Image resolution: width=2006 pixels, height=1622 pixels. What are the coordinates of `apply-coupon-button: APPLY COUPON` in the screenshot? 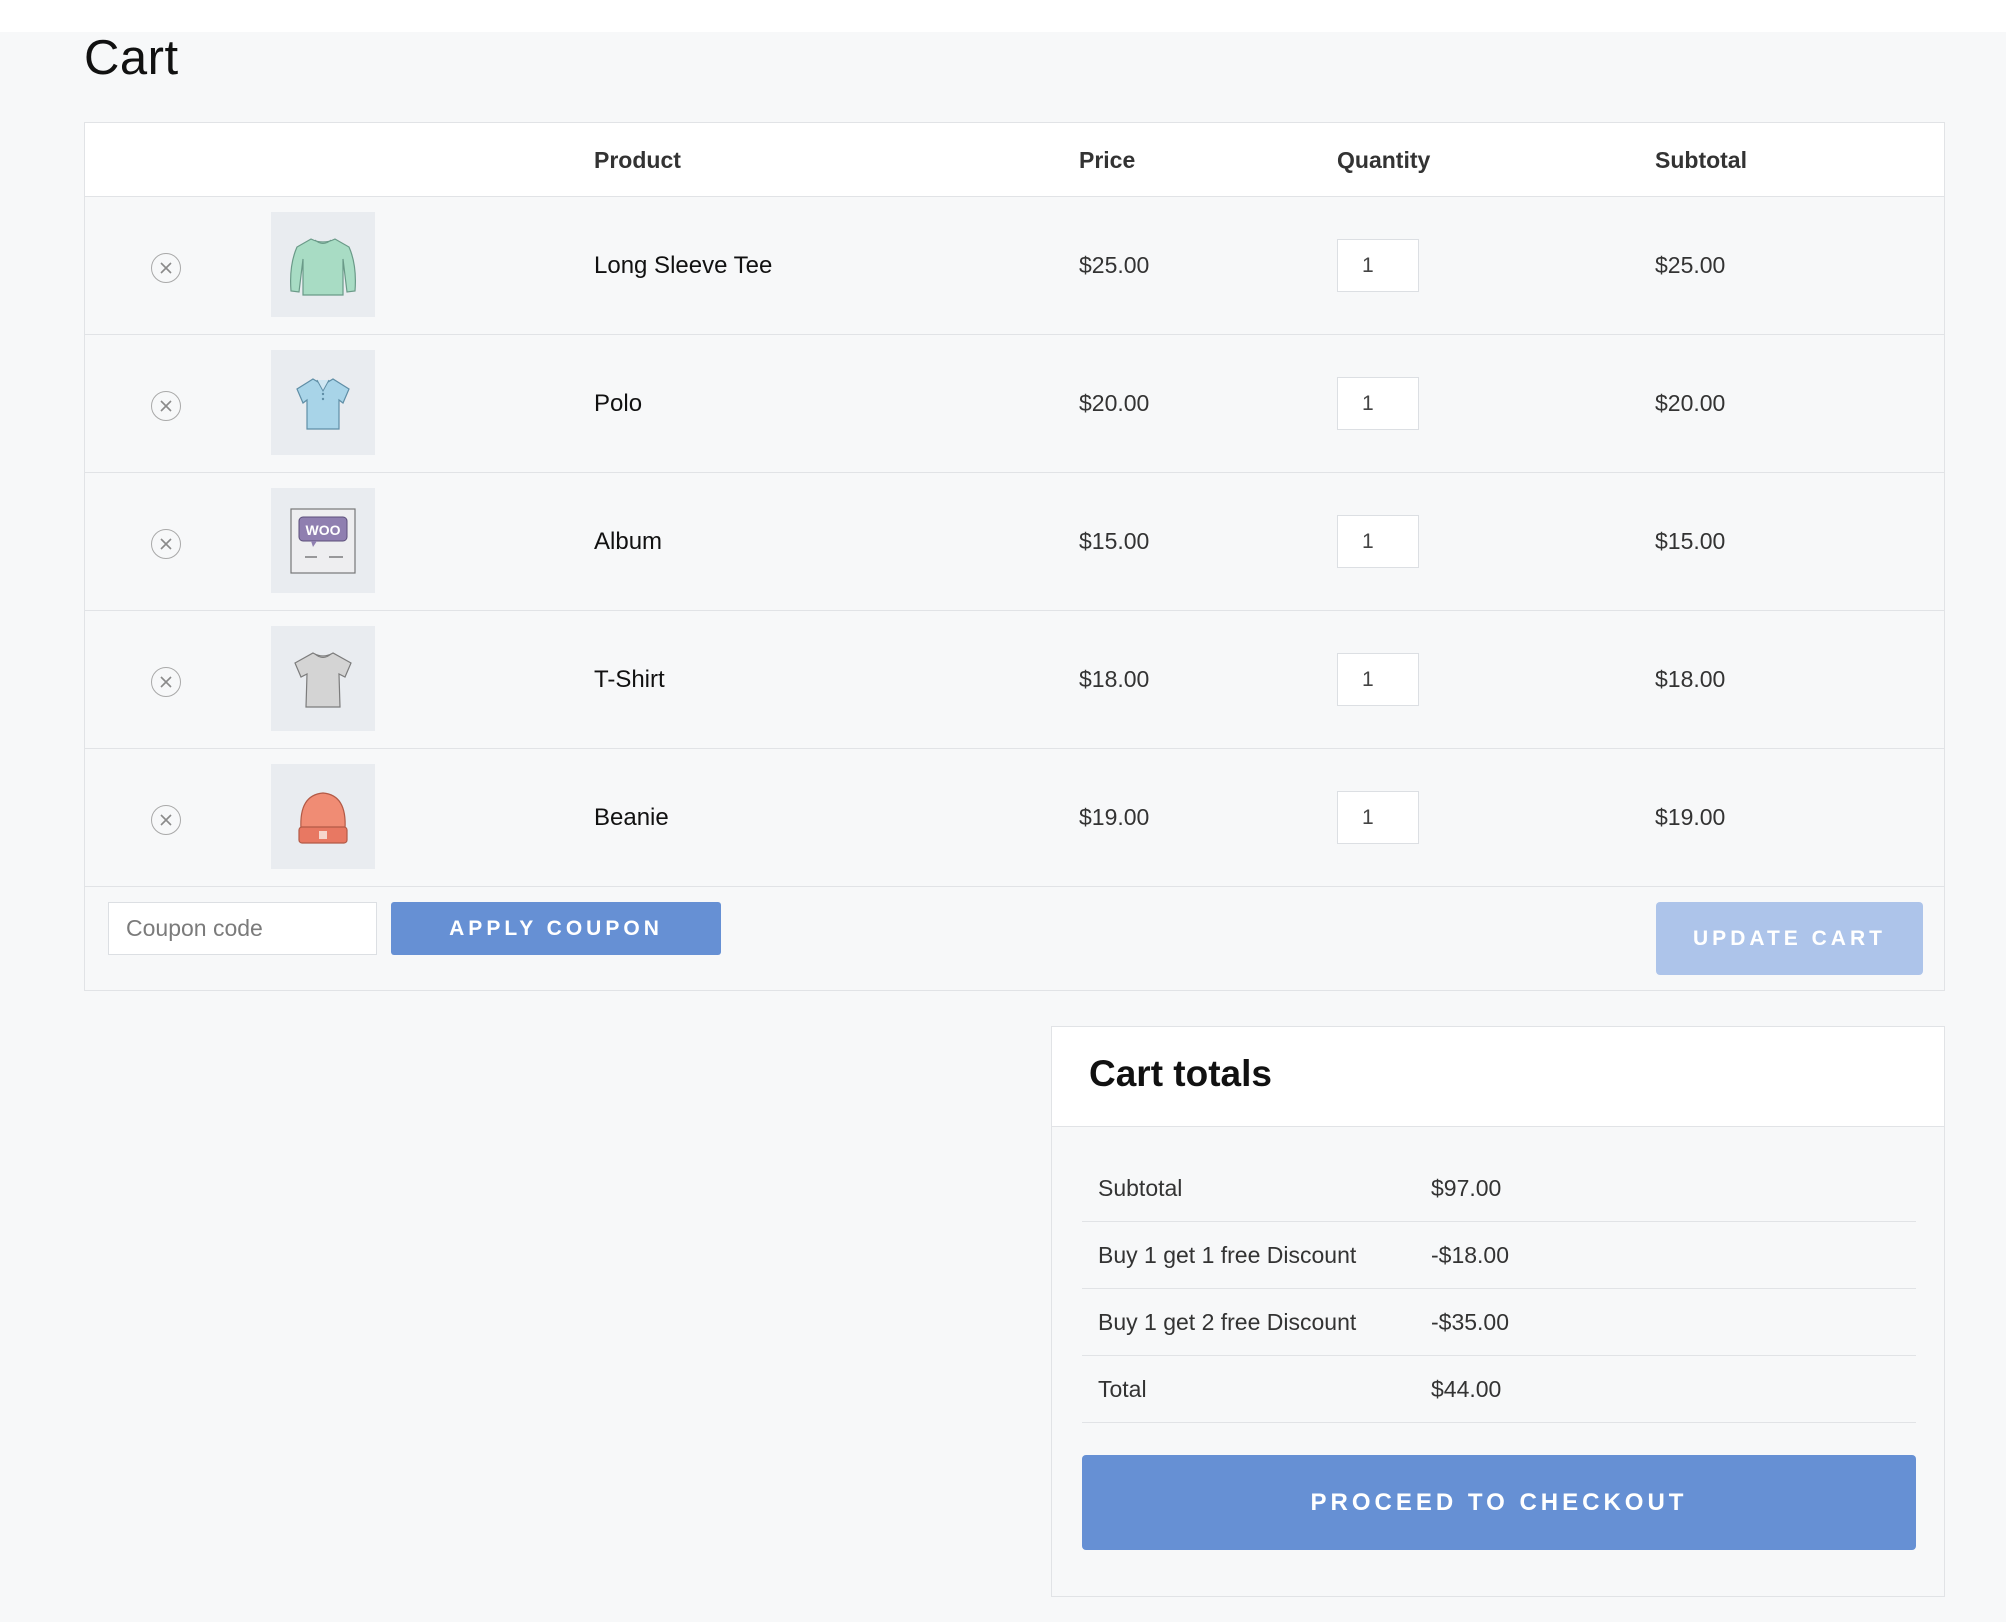 It's located at (556, 928).